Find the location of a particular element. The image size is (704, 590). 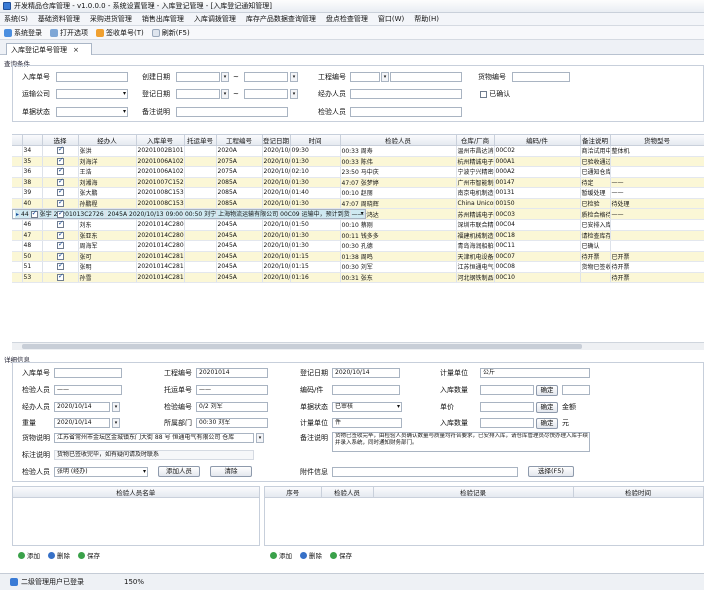

entry-date-from-picker: ▾ is located at coordinates (225, 94).